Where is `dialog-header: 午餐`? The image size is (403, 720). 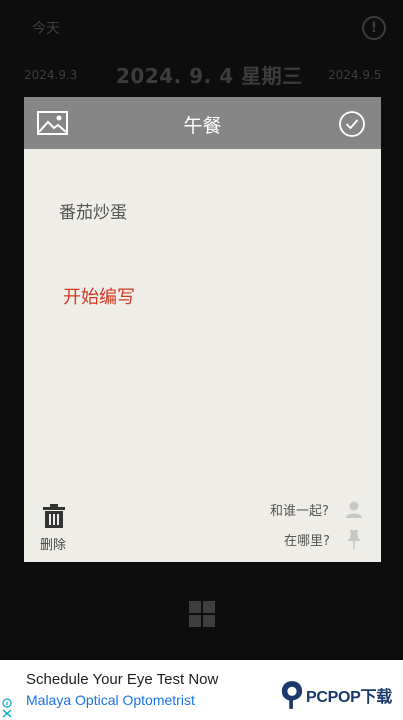
dialog-header: 午餐 is located at coordinates (202, 123).